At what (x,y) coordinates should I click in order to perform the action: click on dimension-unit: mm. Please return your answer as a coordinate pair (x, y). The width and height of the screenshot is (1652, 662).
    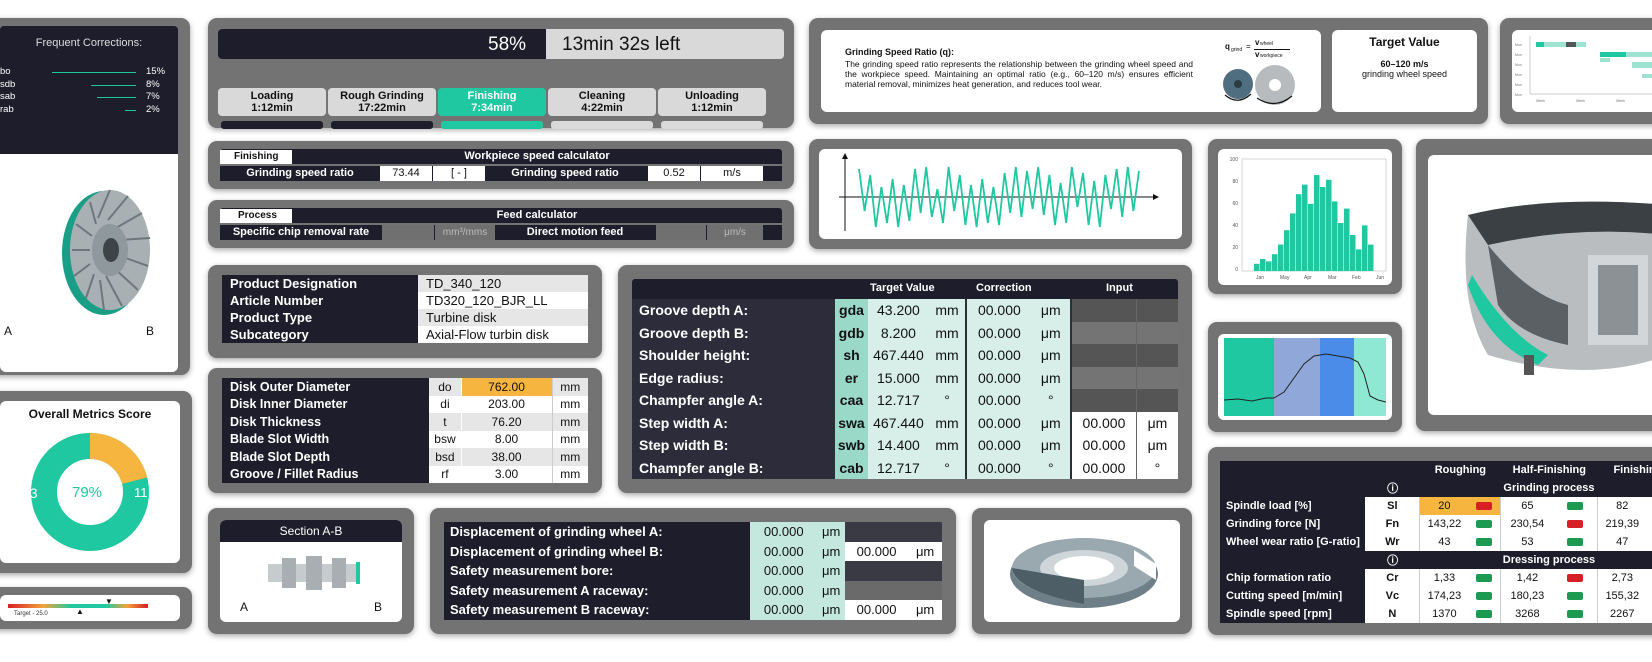
    Looking at the image, I should click on (569, 387).